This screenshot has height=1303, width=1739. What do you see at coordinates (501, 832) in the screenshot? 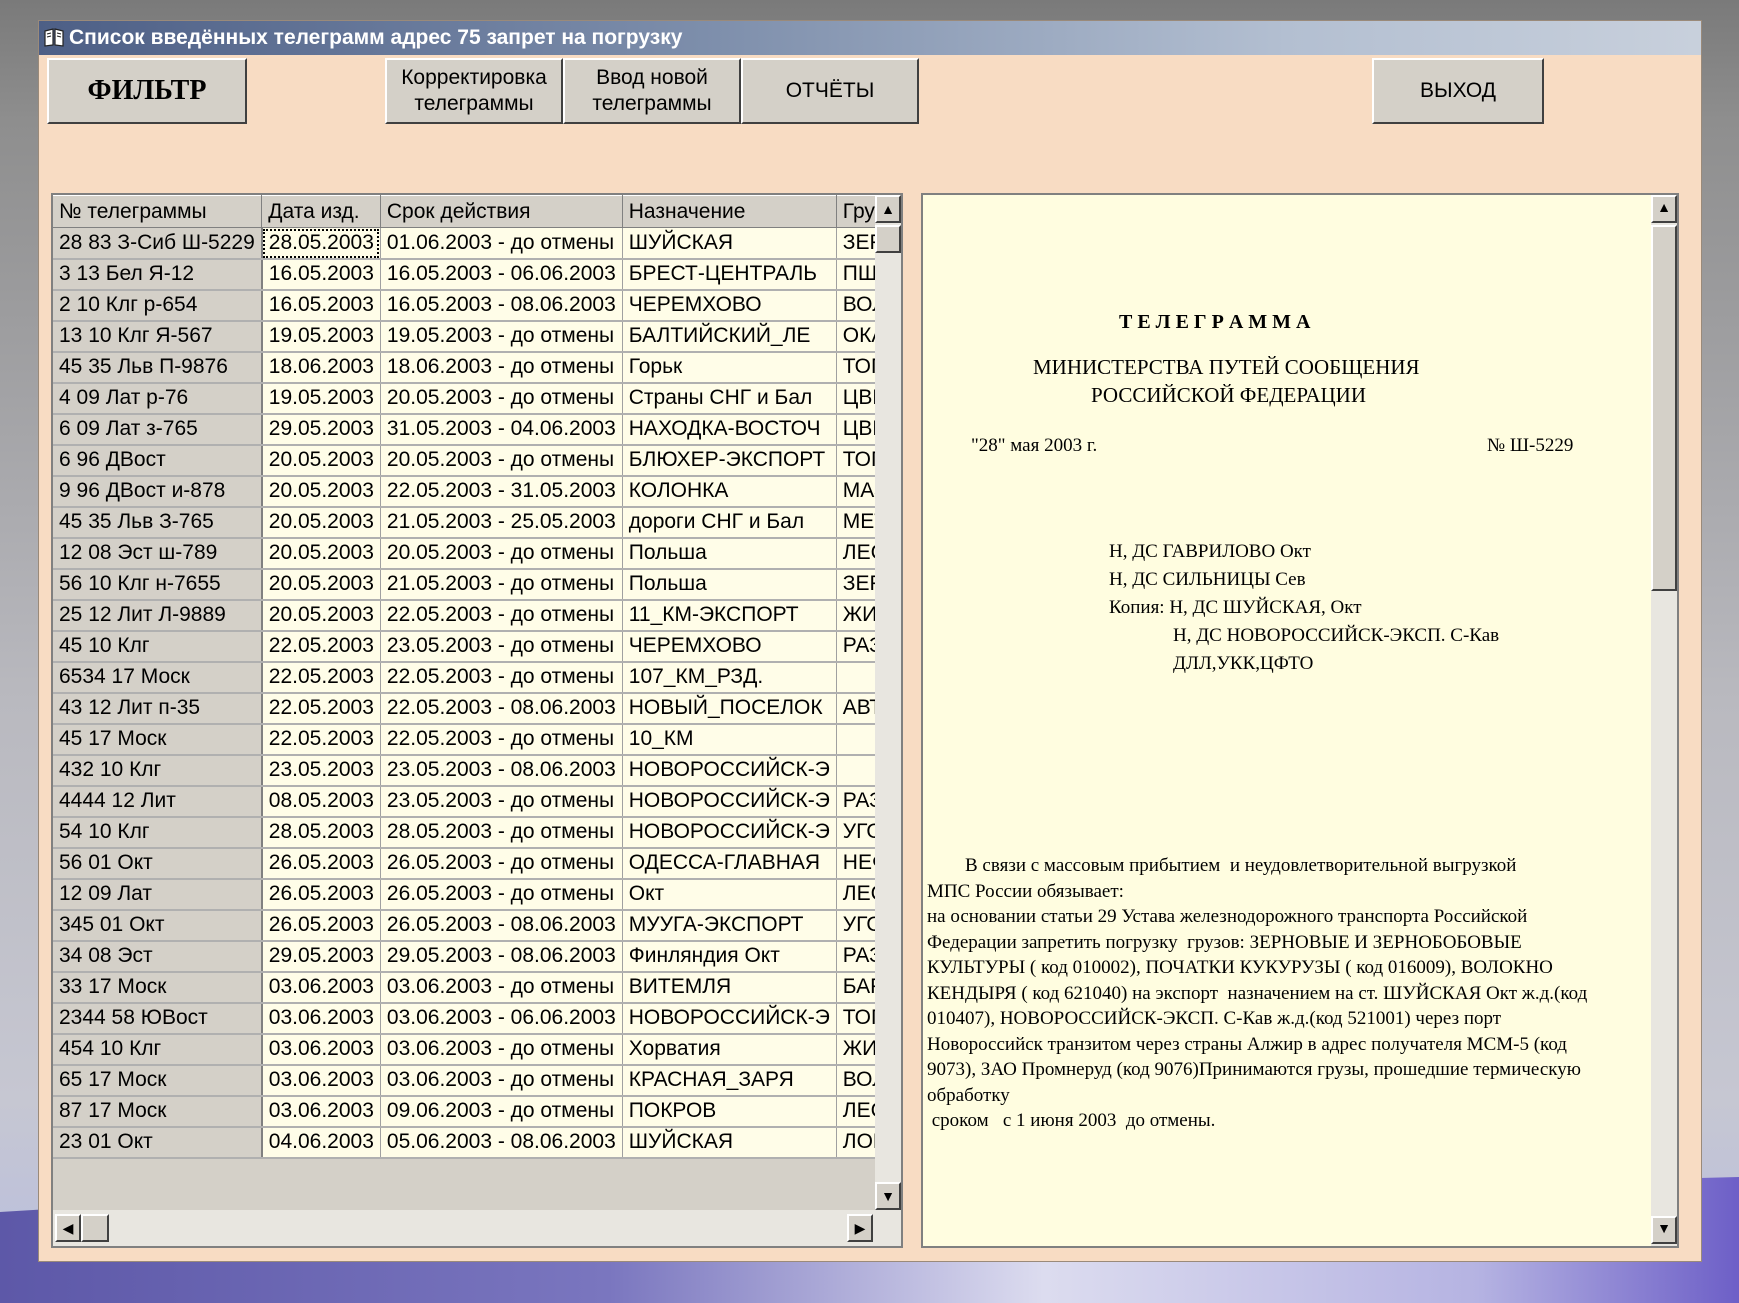
I see `cell-validity: 28.05.2003 - до отмены` at bounding box center [501, 832].